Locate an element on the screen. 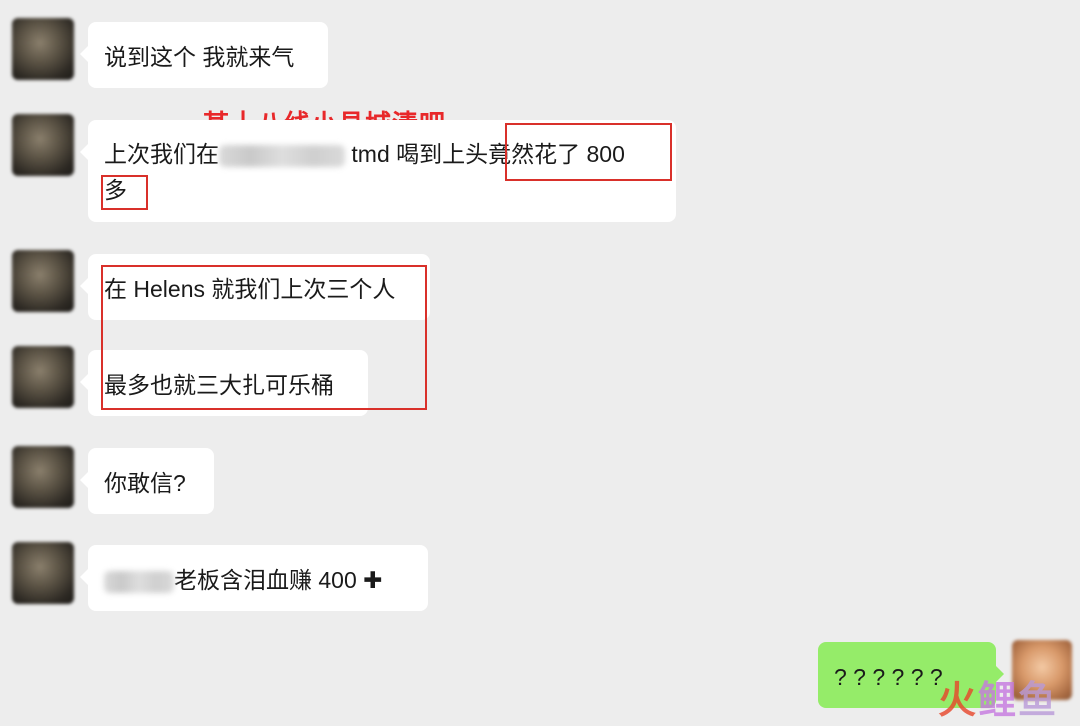  message-text: 上次我们在 is located at coordinates (161, 154).